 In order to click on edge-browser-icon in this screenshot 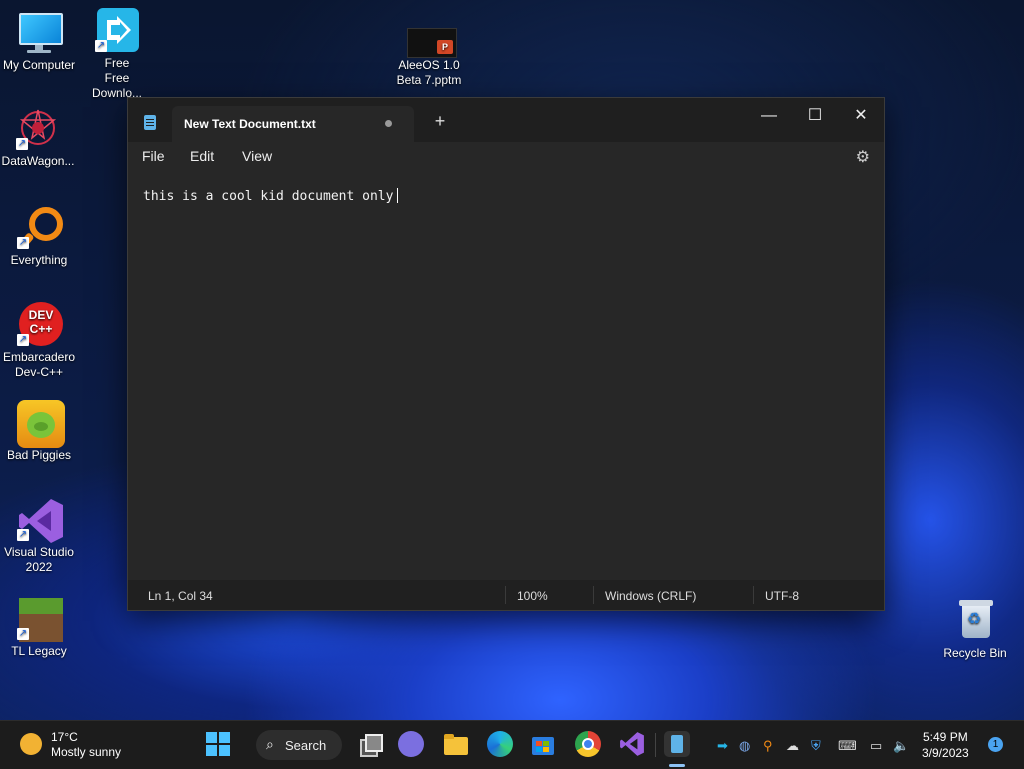, I will do `click(500, 744)`.